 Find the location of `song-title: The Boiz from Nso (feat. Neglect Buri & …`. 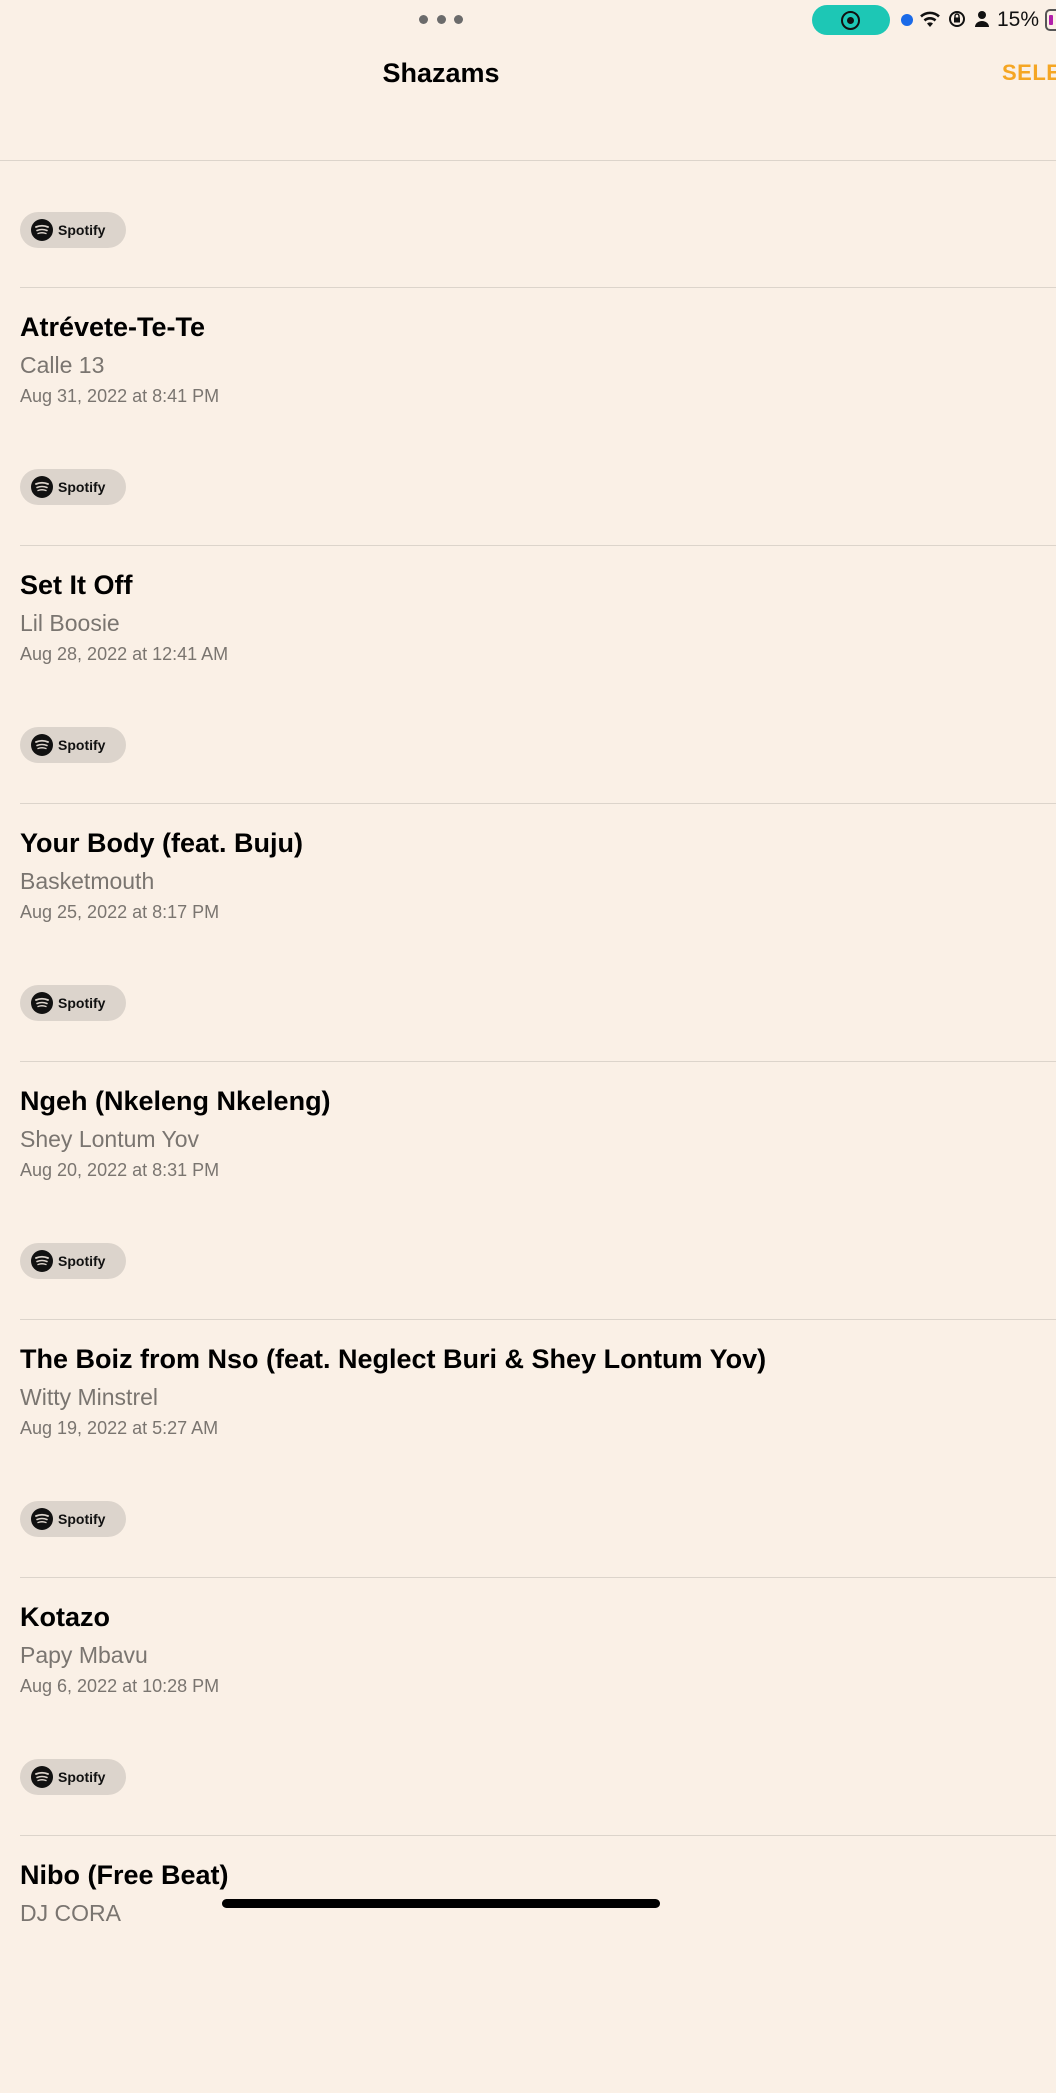

song-title: The Boiz from Nso (feat. Neglect Buri & … is located at coordinates (393, 1359).